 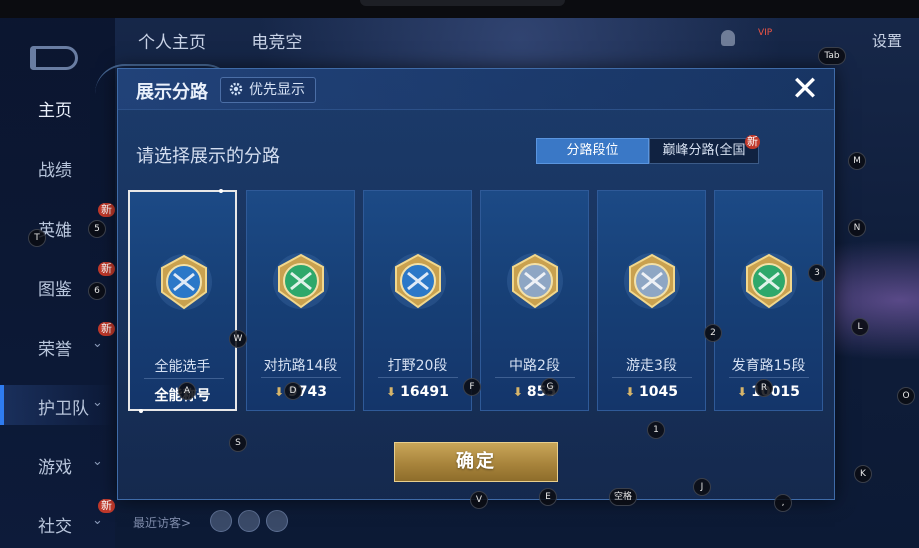 What do you see at coordinates (187, 391) in the screenshot?
I see `hotkey-hint: A` at bounding box center [187, 391].